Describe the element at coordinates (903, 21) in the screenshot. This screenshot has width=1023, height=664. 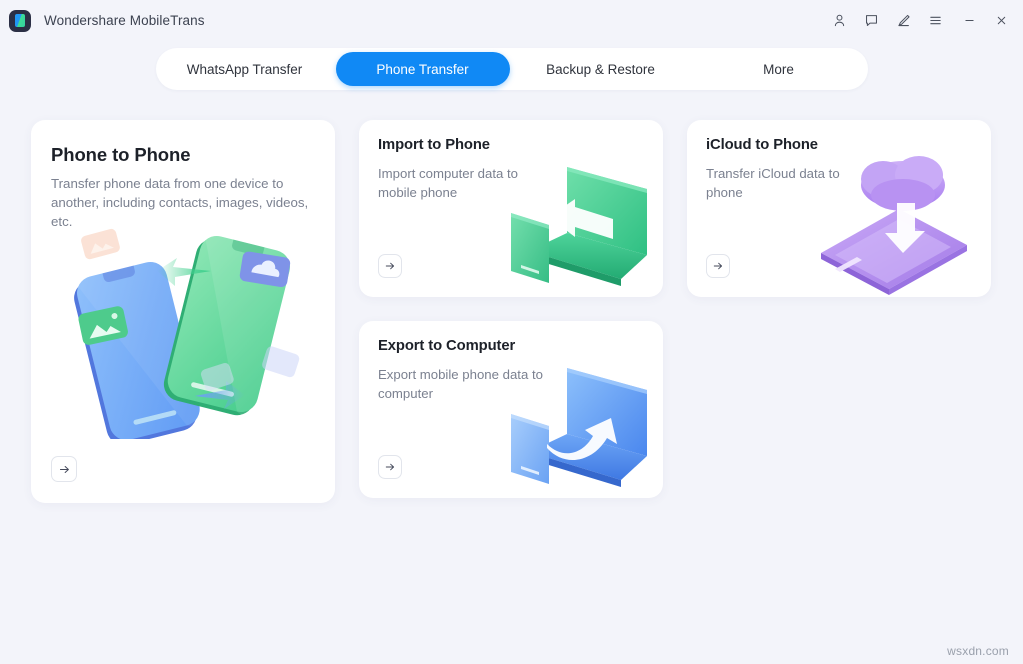
I see `edit-icon` at that location.